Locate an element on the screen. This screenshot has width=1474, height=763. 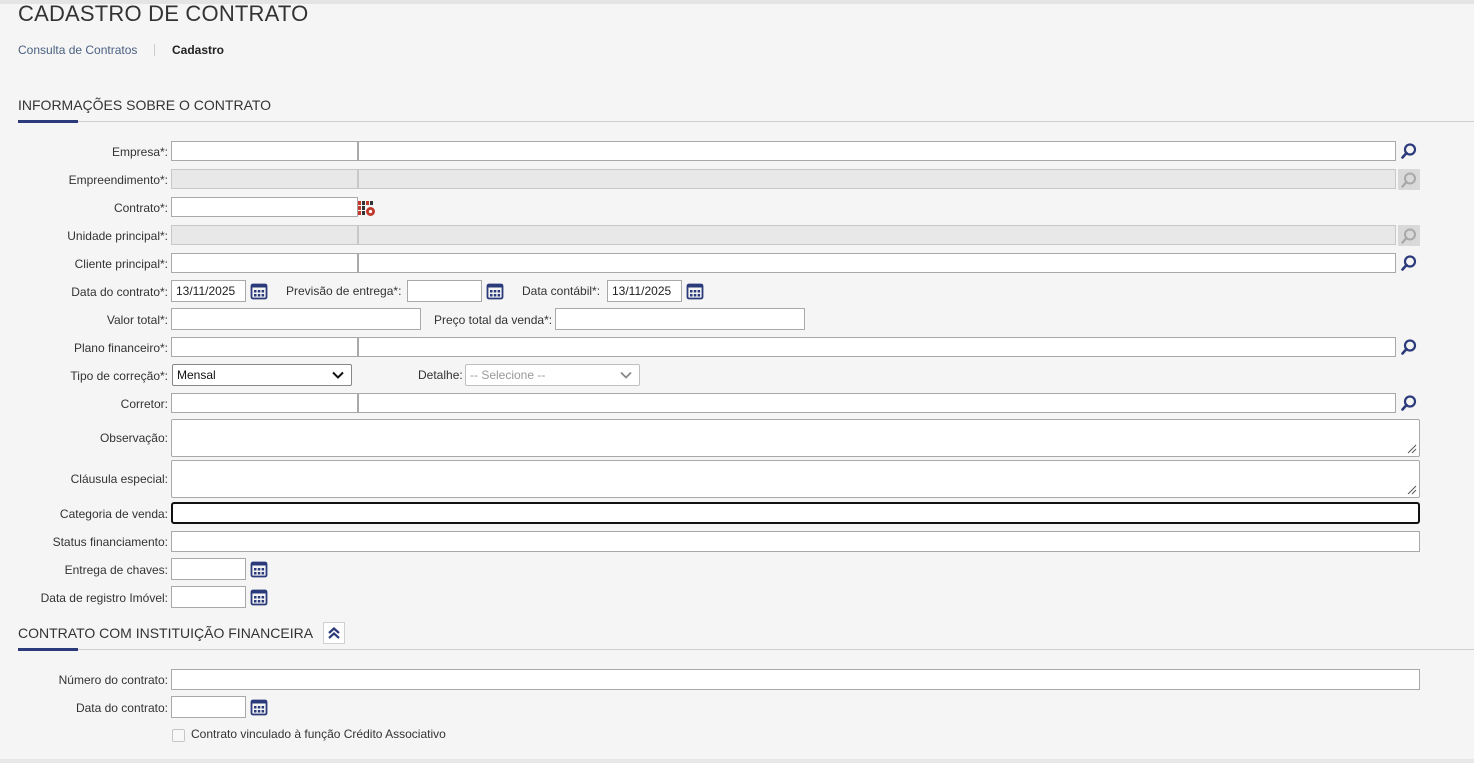
section-title-contract-info: INFORMAÇÕES SOBRE O CONTRATO is located at coordinates (145, 105).